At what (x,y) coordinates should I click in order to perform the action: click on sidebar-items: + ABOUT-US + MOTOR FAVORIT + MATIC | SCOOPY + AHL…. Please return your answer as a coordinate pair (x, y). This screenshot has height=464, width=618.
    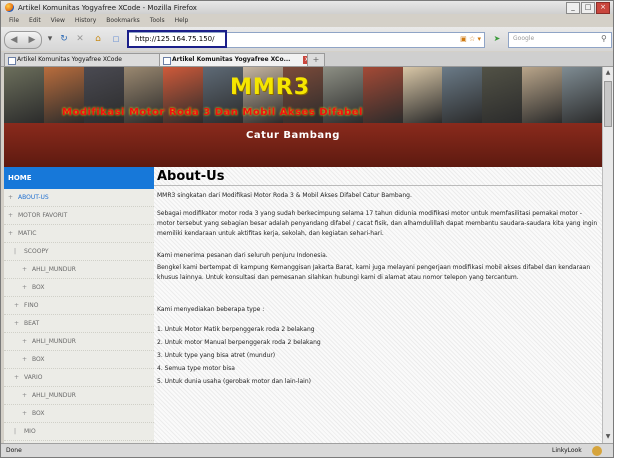
    Looking at the image, I should click on (79, 316).